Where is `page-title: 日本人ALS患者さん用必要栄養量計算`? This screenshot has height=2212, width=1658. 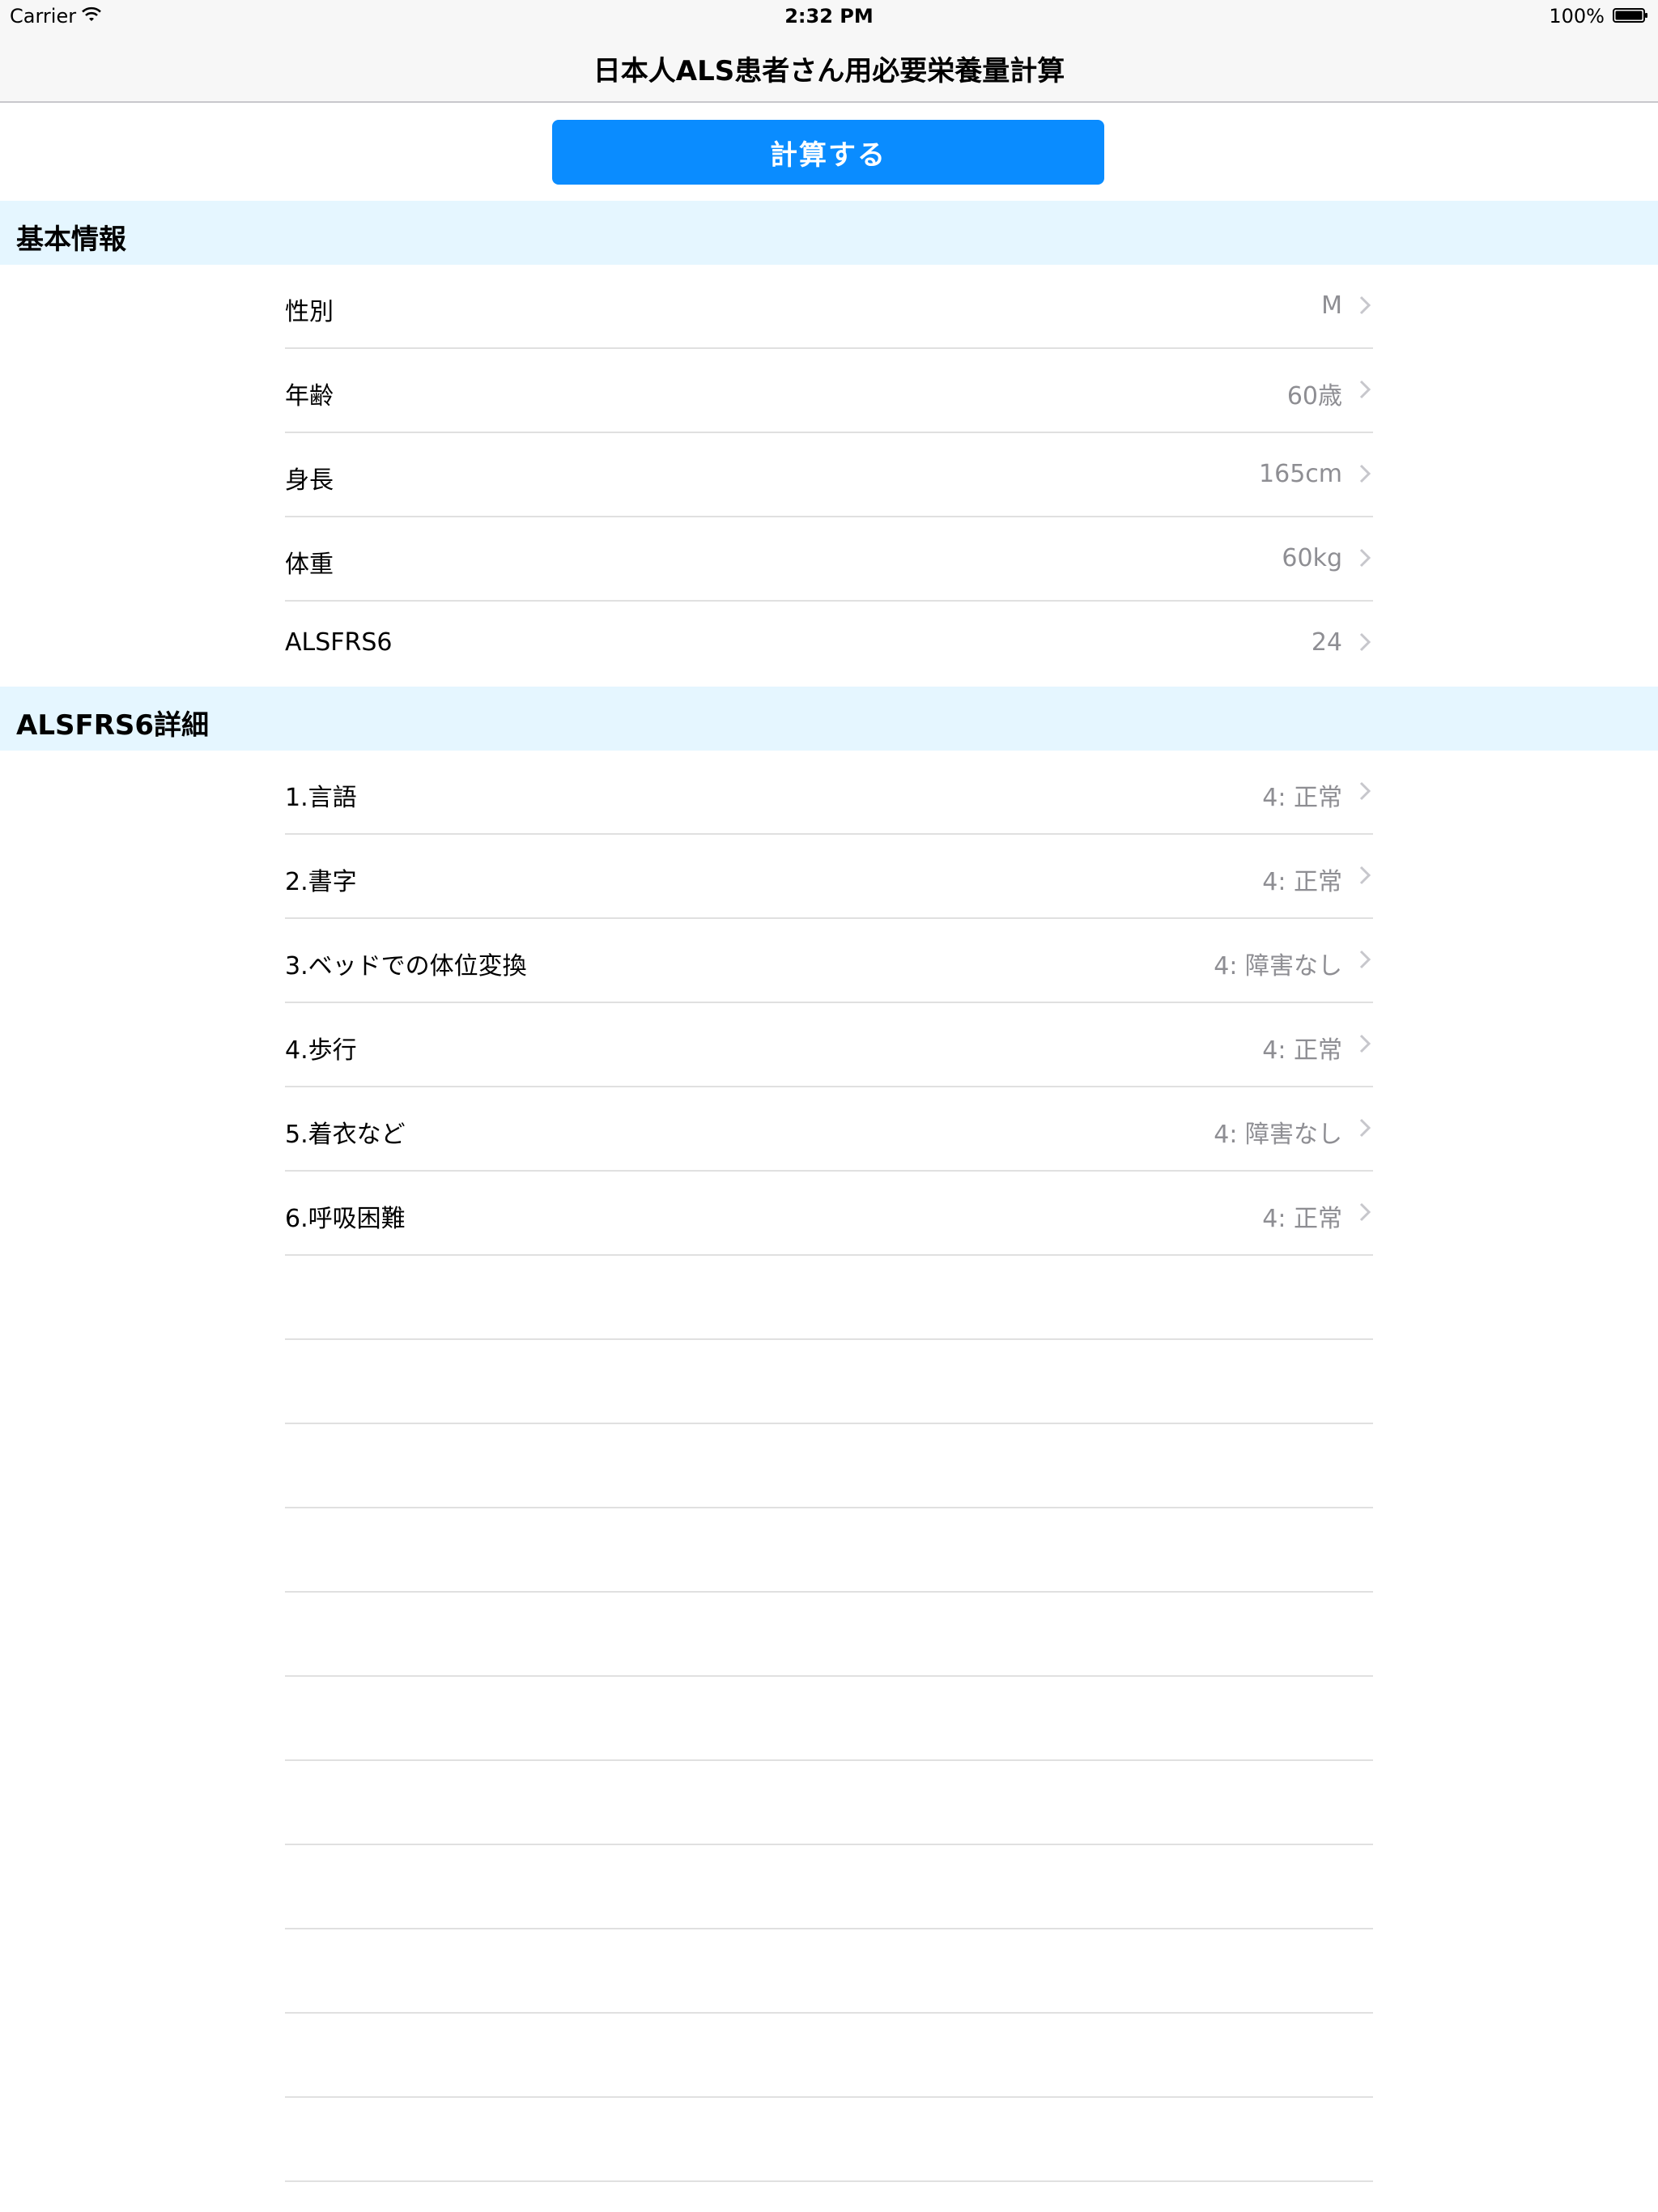 page-title: 日本人ALS患者さん用必要栄養量計算 is located at coordinates (829, 71).